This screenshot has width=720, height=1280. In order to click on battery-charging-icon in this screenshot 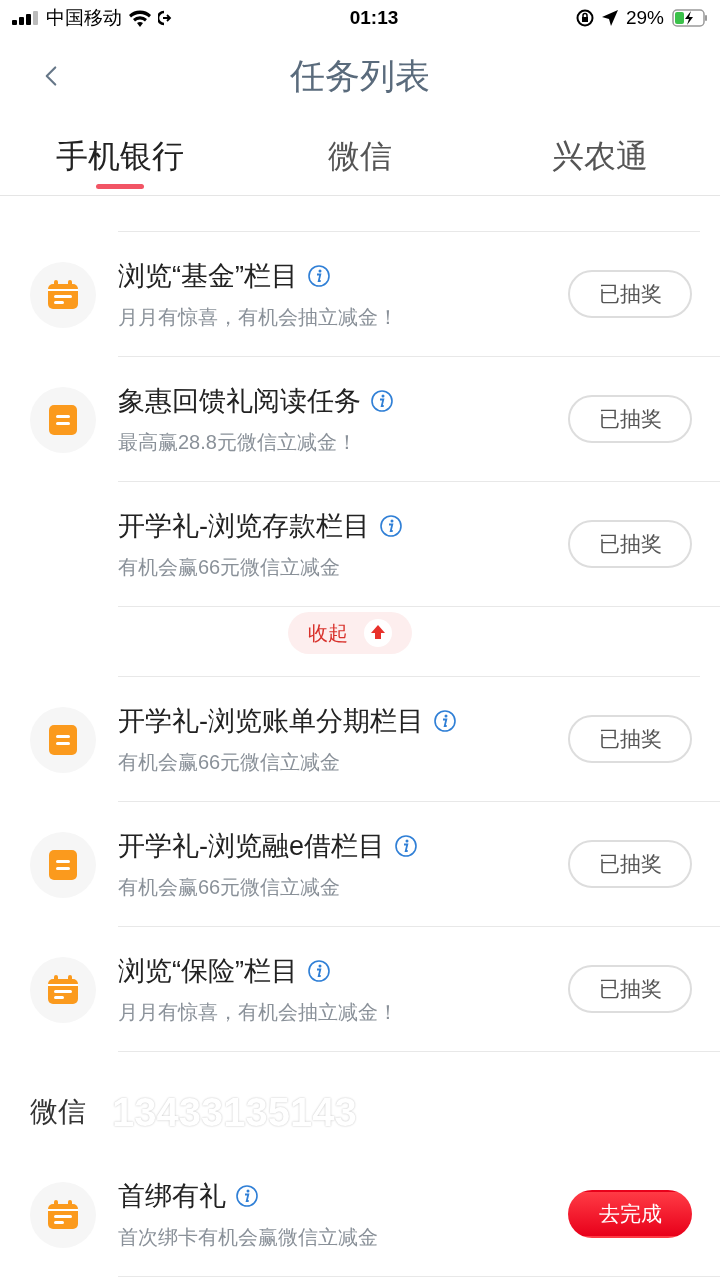, I will do `click(690, 18)`.